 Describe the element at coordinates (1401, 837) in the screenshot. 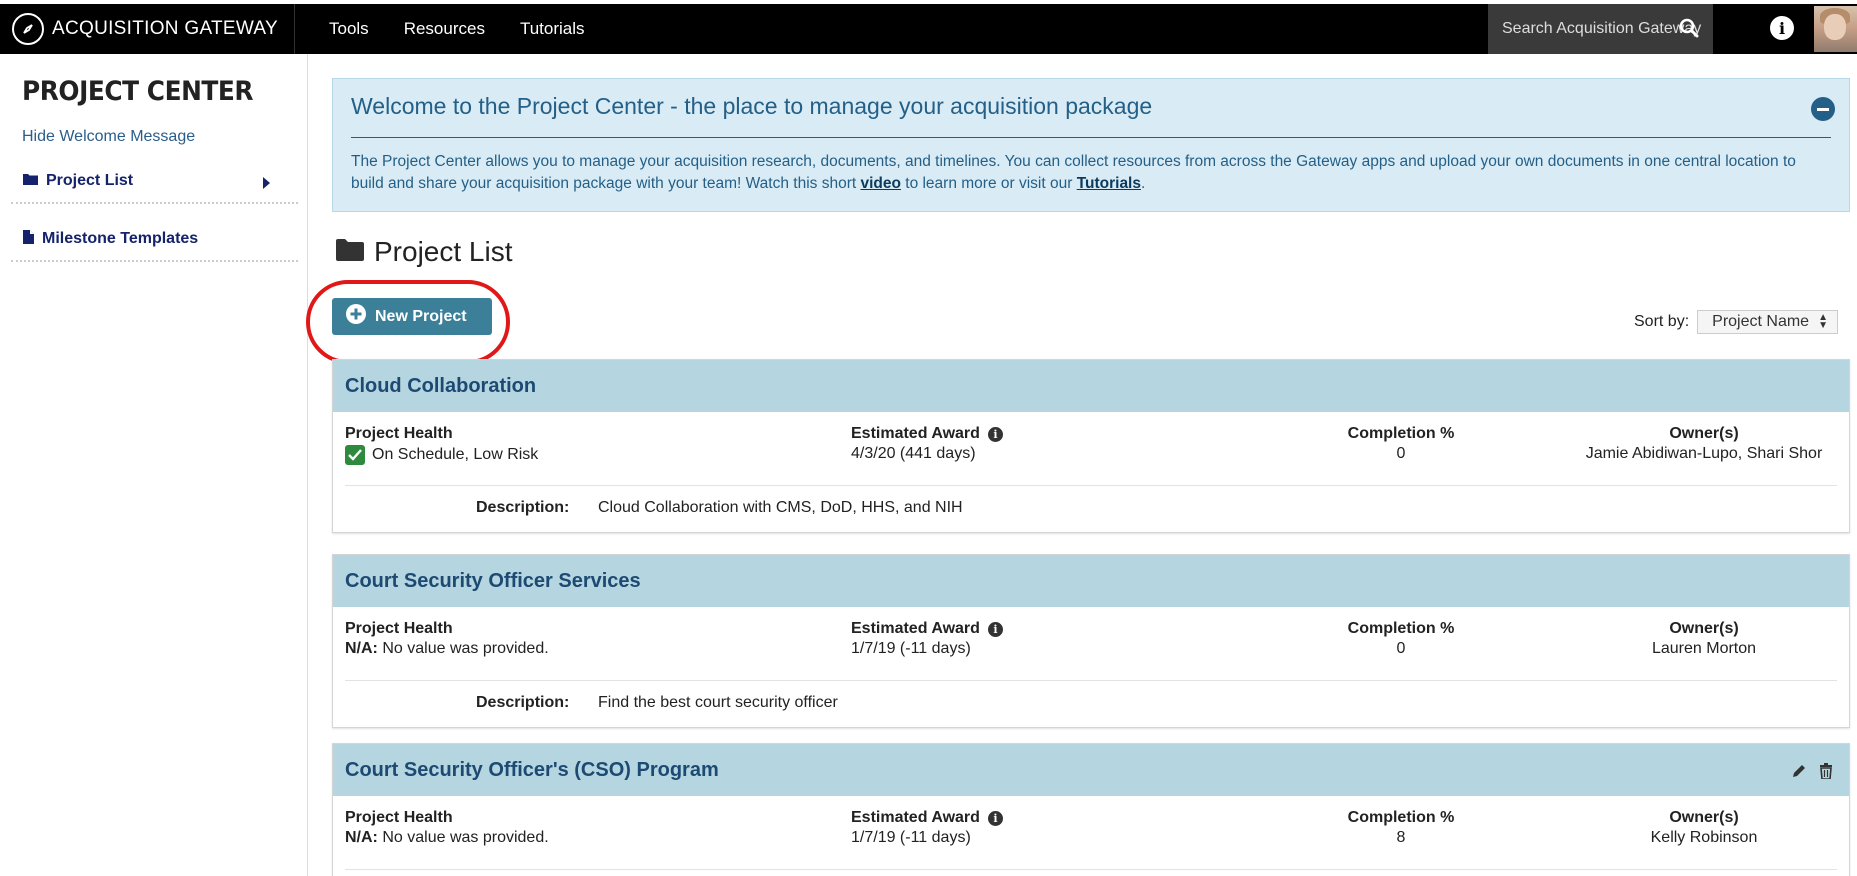

I see `completion-value: 8` at that location.